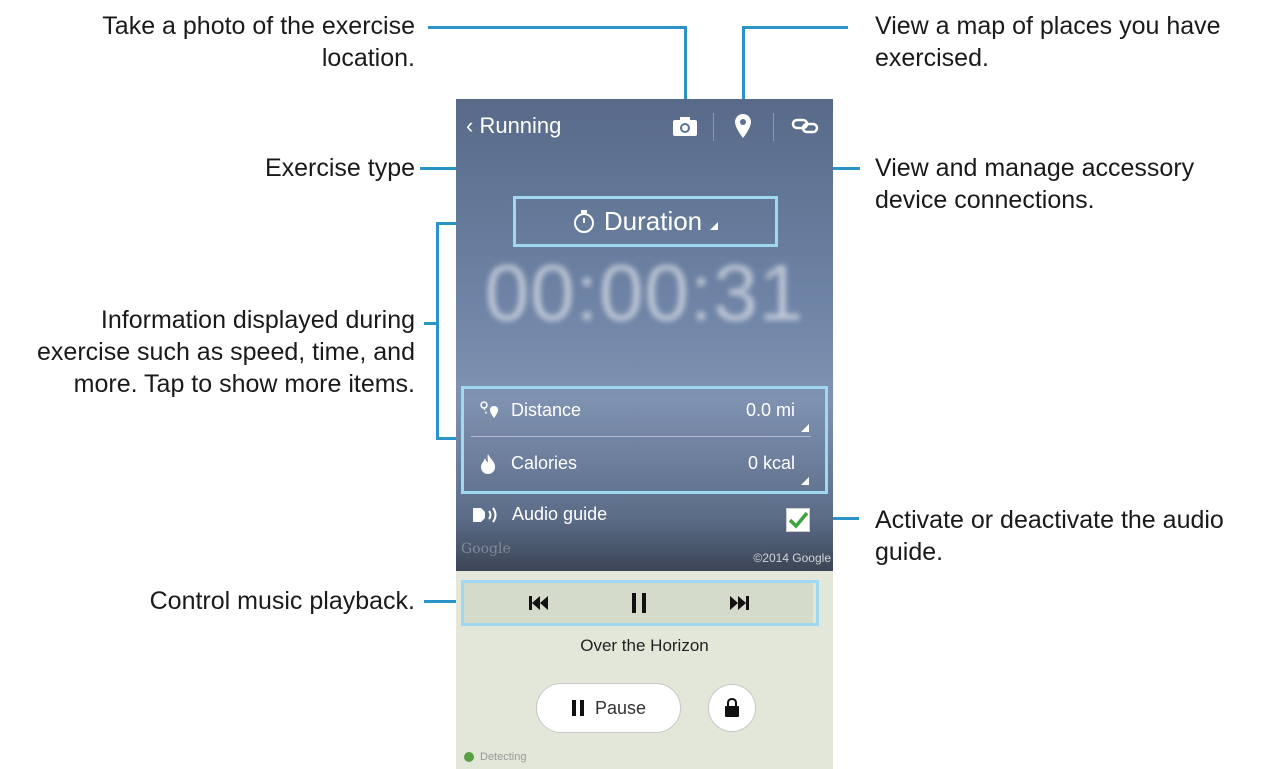 This screenshot has width=1281, height=769. I want to click on camera-icon, so click(685, 126).